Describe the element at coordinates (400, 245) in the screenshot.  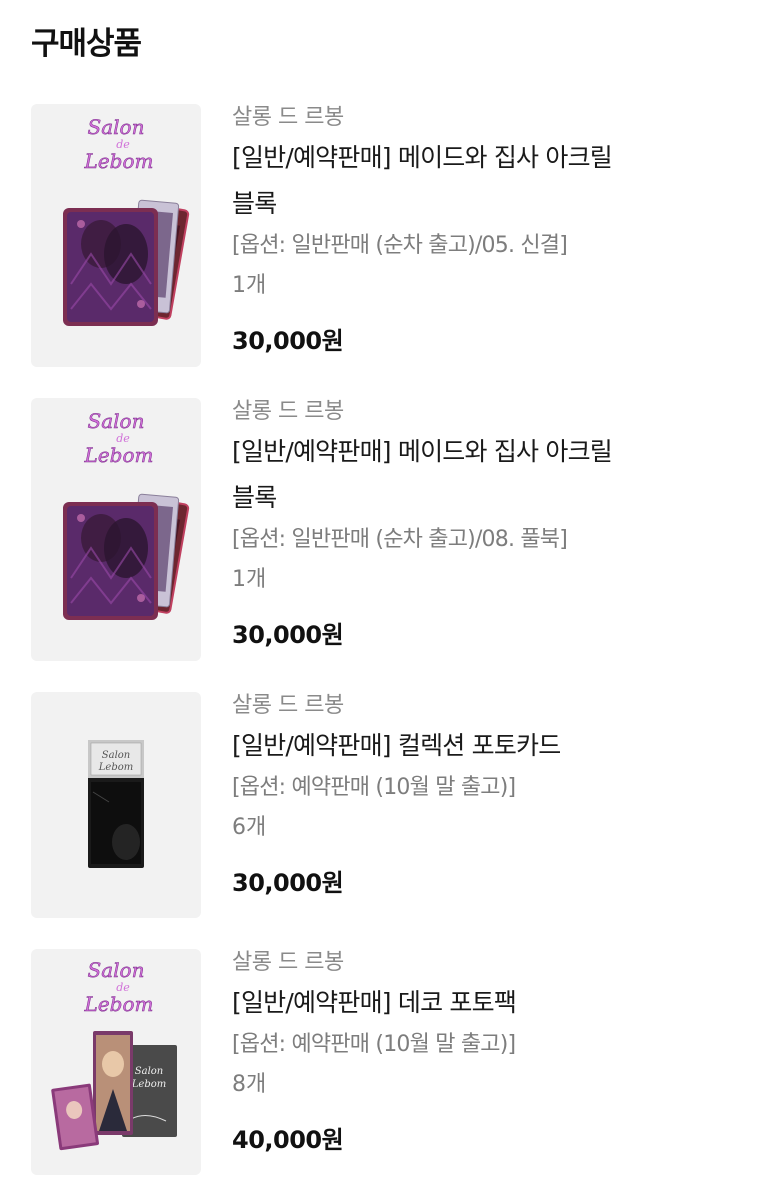
I see `product-option: [옵션: 일반판매 (순차 출고)/05. 신결]` at that location.